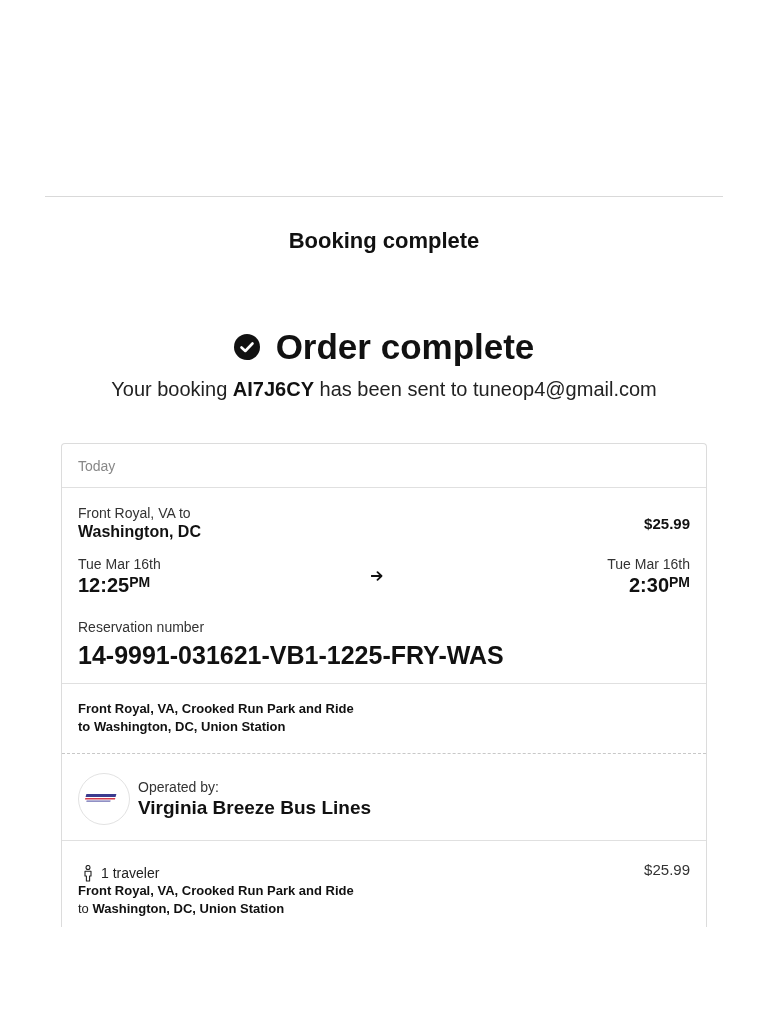  What do you see at coordinates (648, 564) in the screenshot?
I see `arrival-date: Tue Mar 16th` at bounding box center [648, 564].